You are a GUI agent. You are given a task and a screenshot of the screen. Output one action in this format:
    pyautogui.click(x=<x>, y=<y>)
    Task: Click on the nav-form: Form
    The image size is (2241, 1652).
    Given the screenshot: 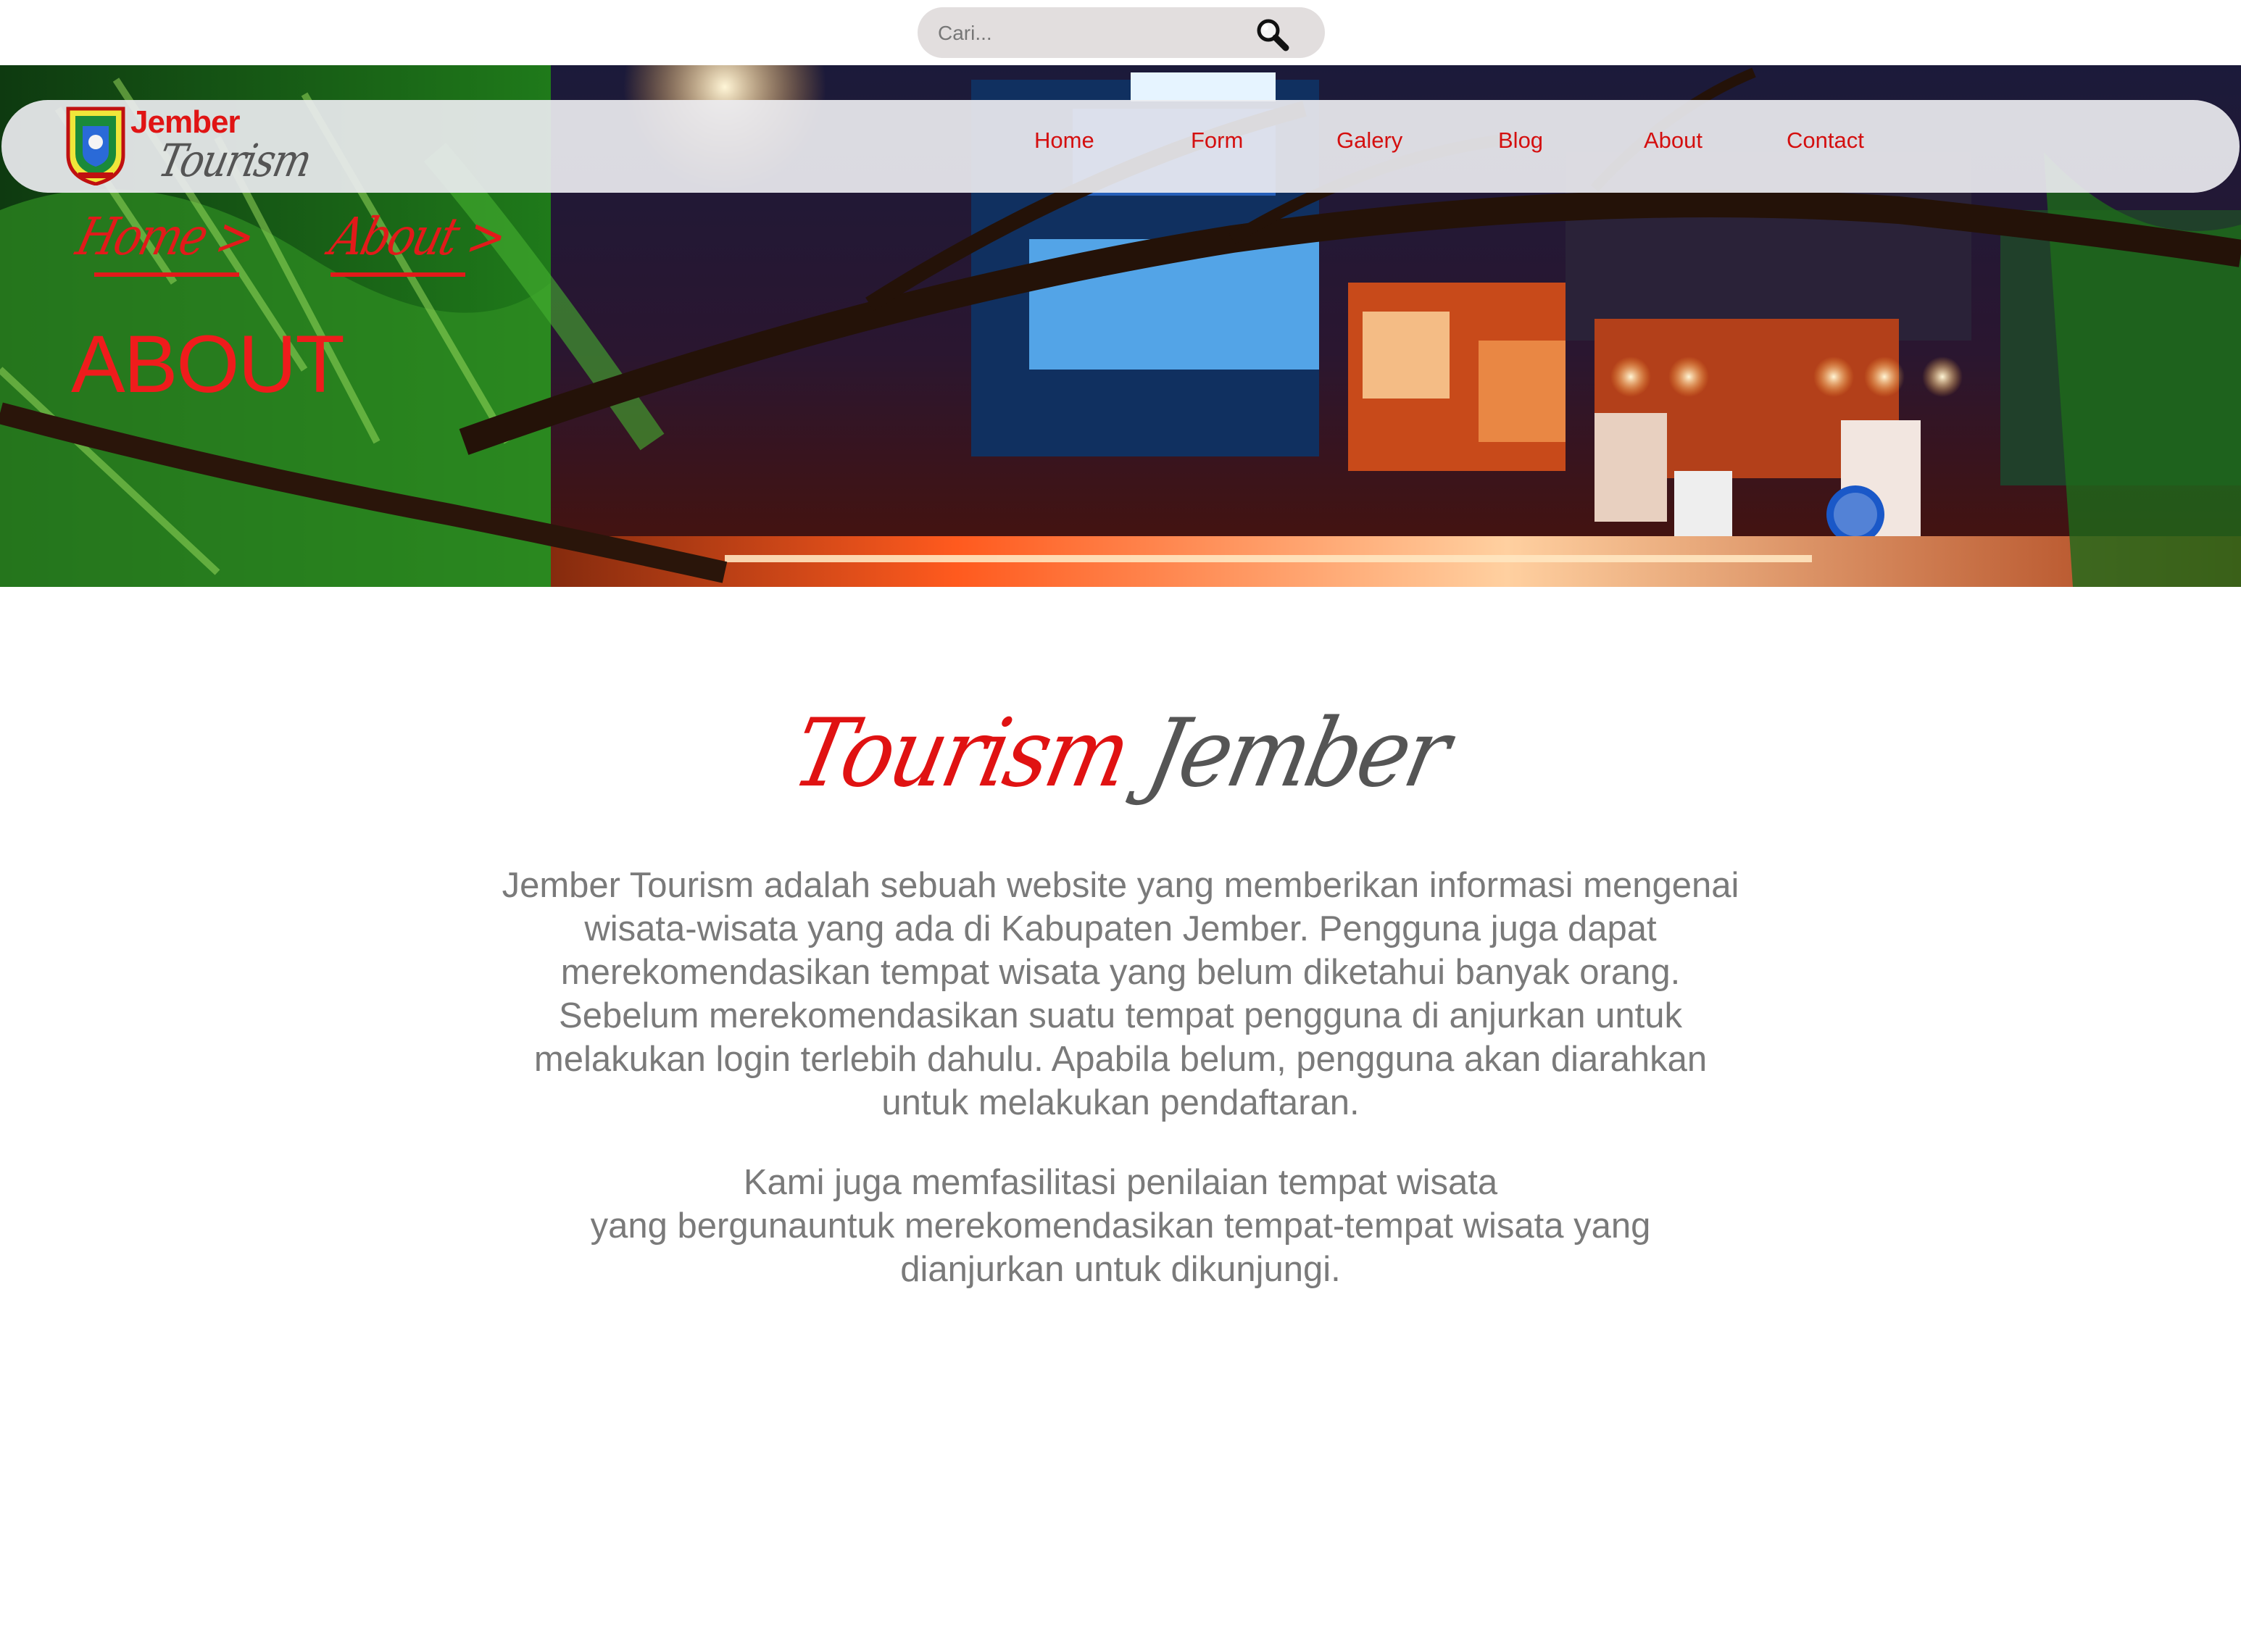 What is the action you would take?
    pyautogui.click(x=1217, y=141)
    